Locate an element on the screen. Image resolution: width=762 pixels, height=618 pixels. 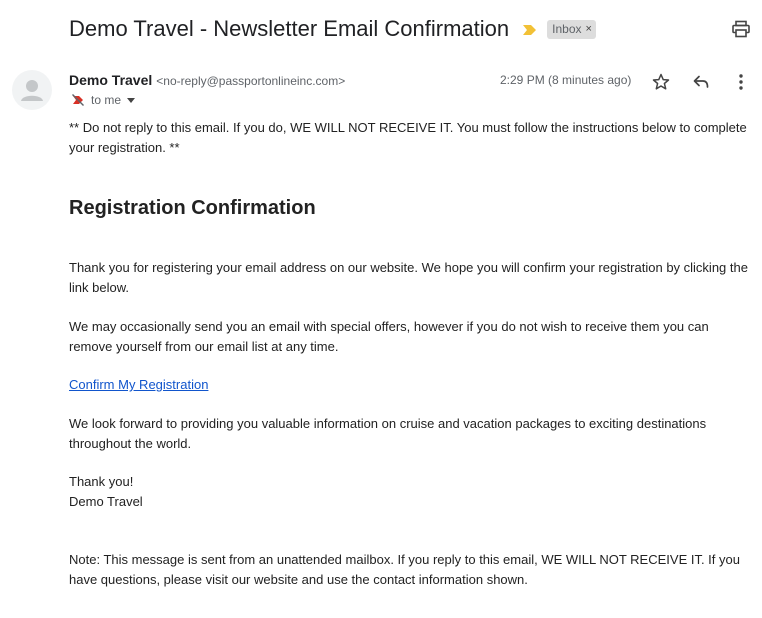
recipient-line: to me is located at coordinates (103, 100).